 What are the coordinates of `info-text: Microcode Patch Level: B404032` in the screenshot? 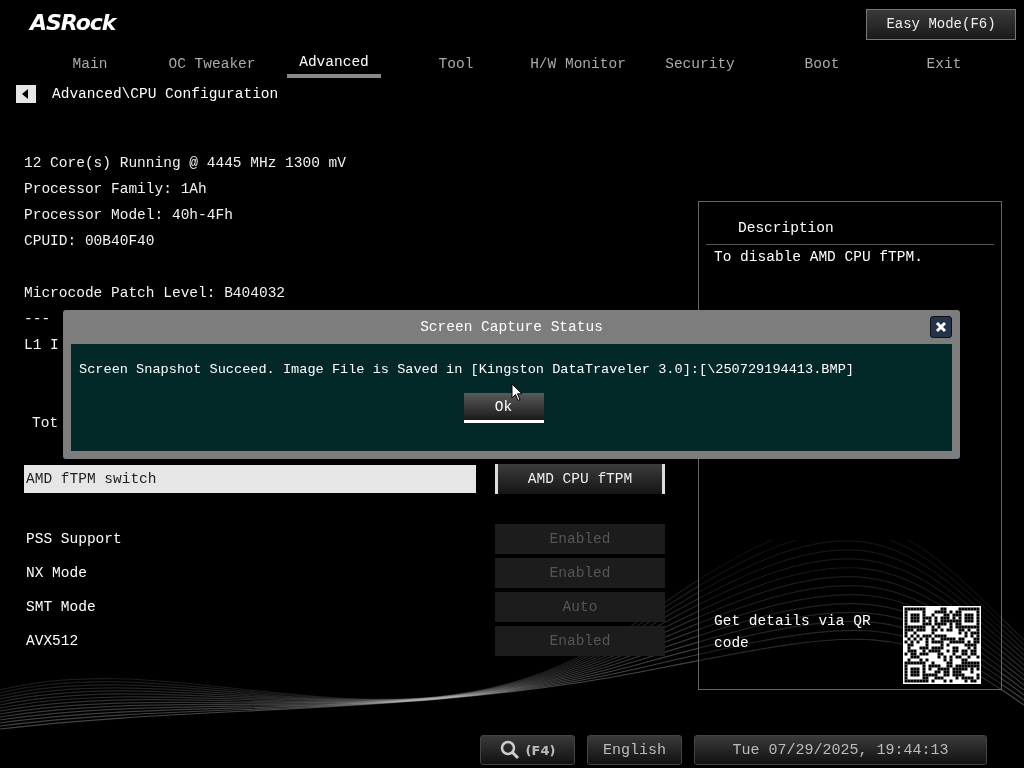 It's located at (155, 293).